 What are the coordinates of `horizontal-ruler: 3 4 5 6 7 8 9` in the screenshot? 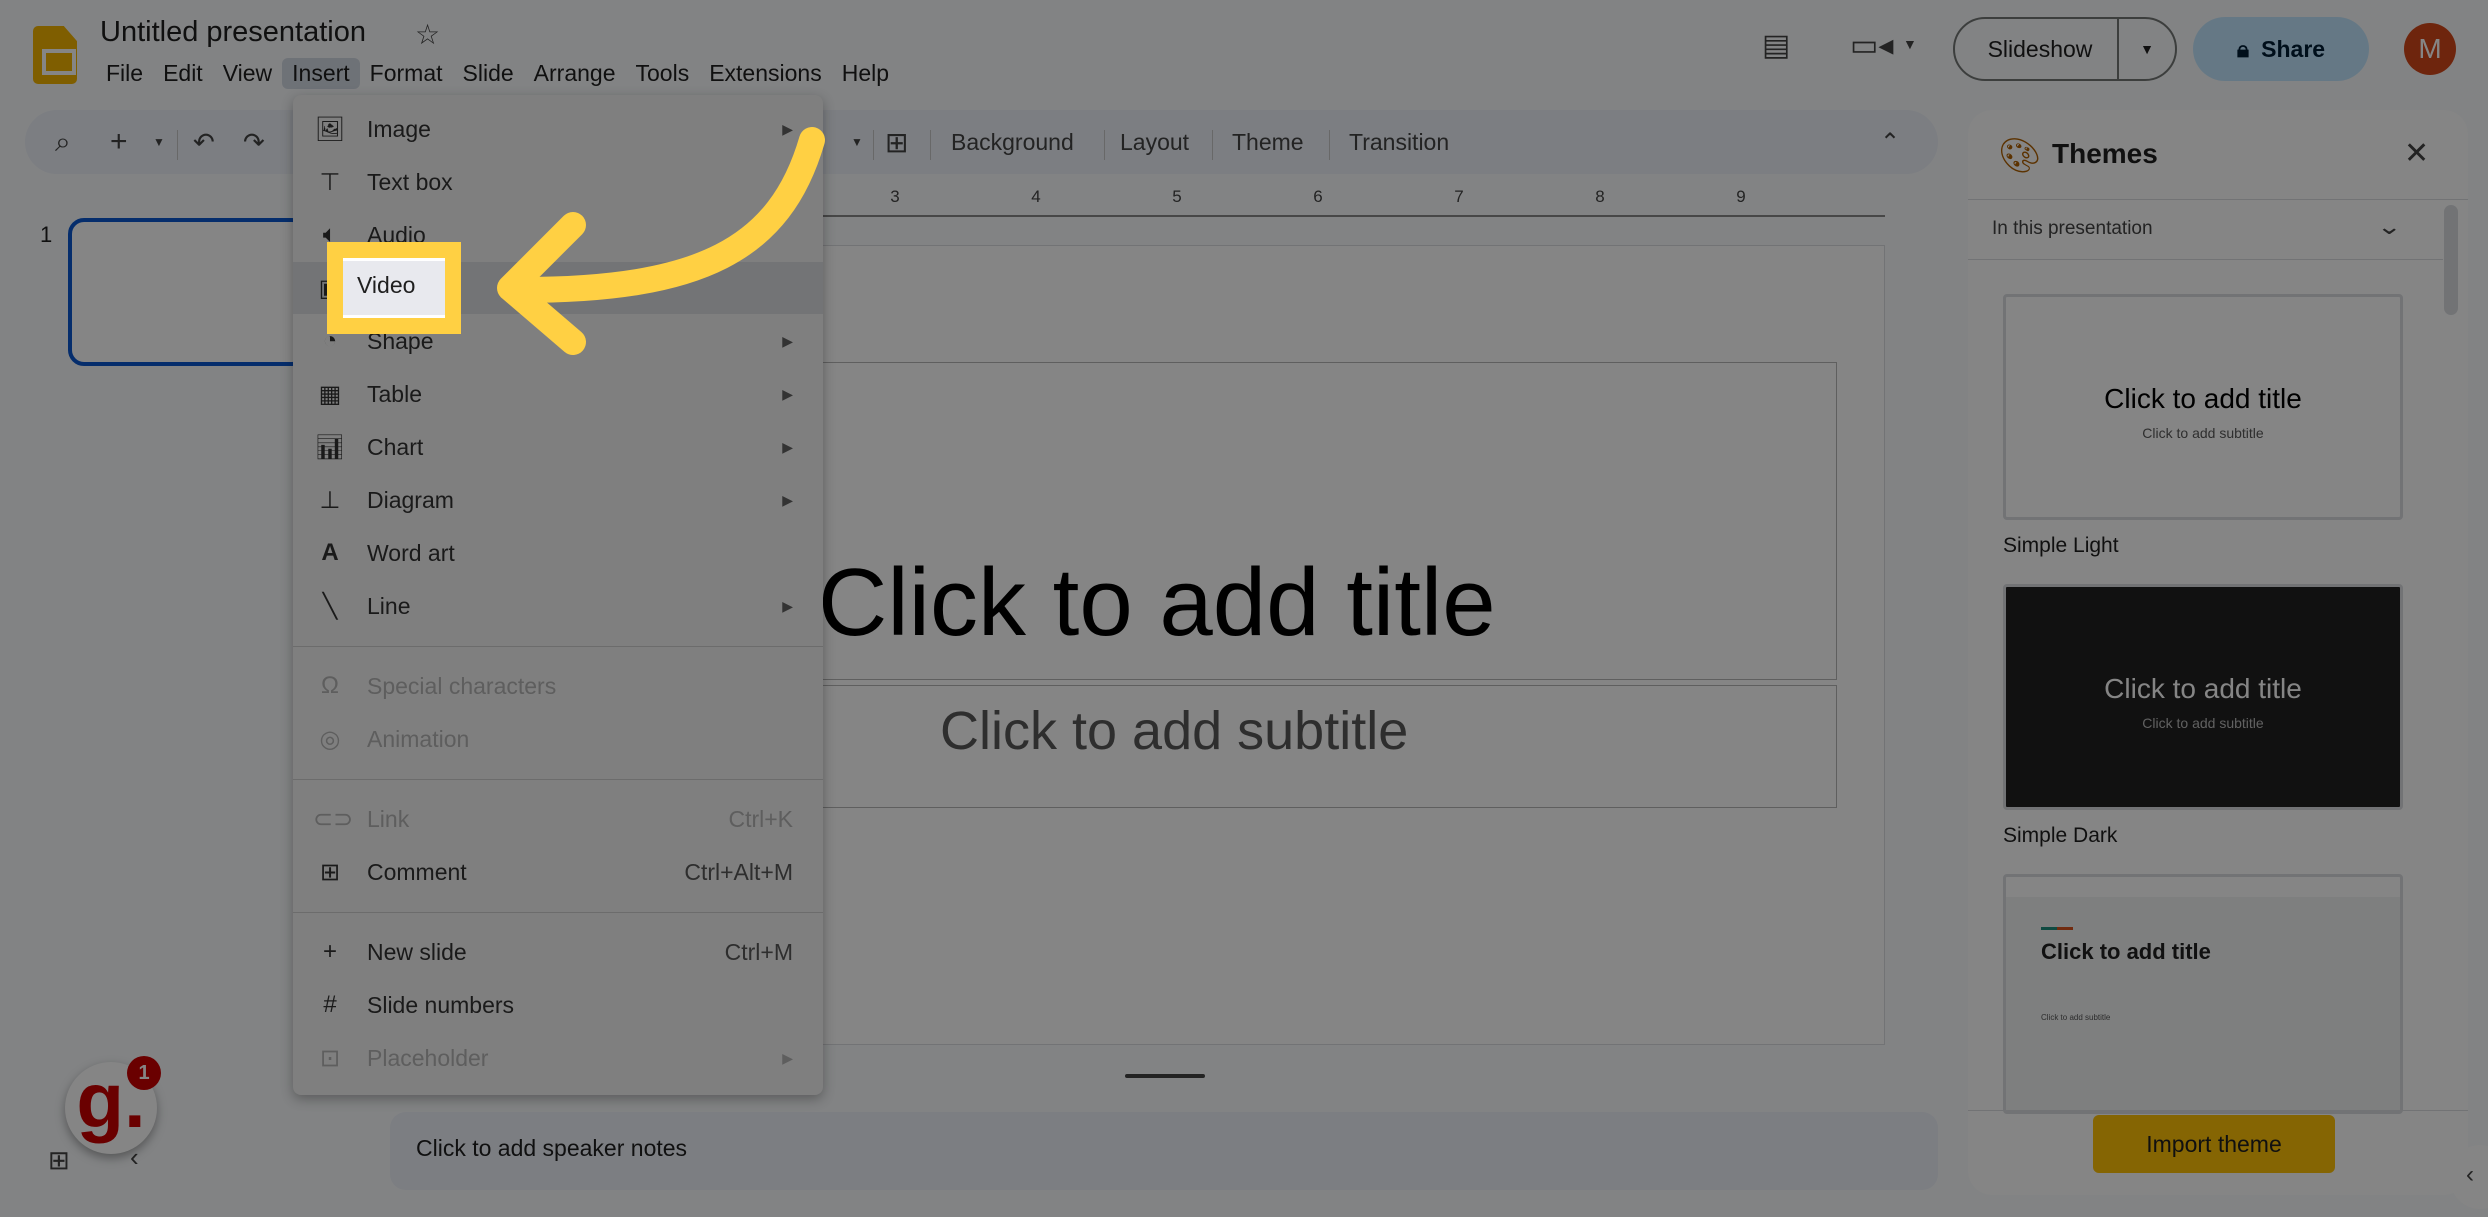 It's located at (1352, 201).